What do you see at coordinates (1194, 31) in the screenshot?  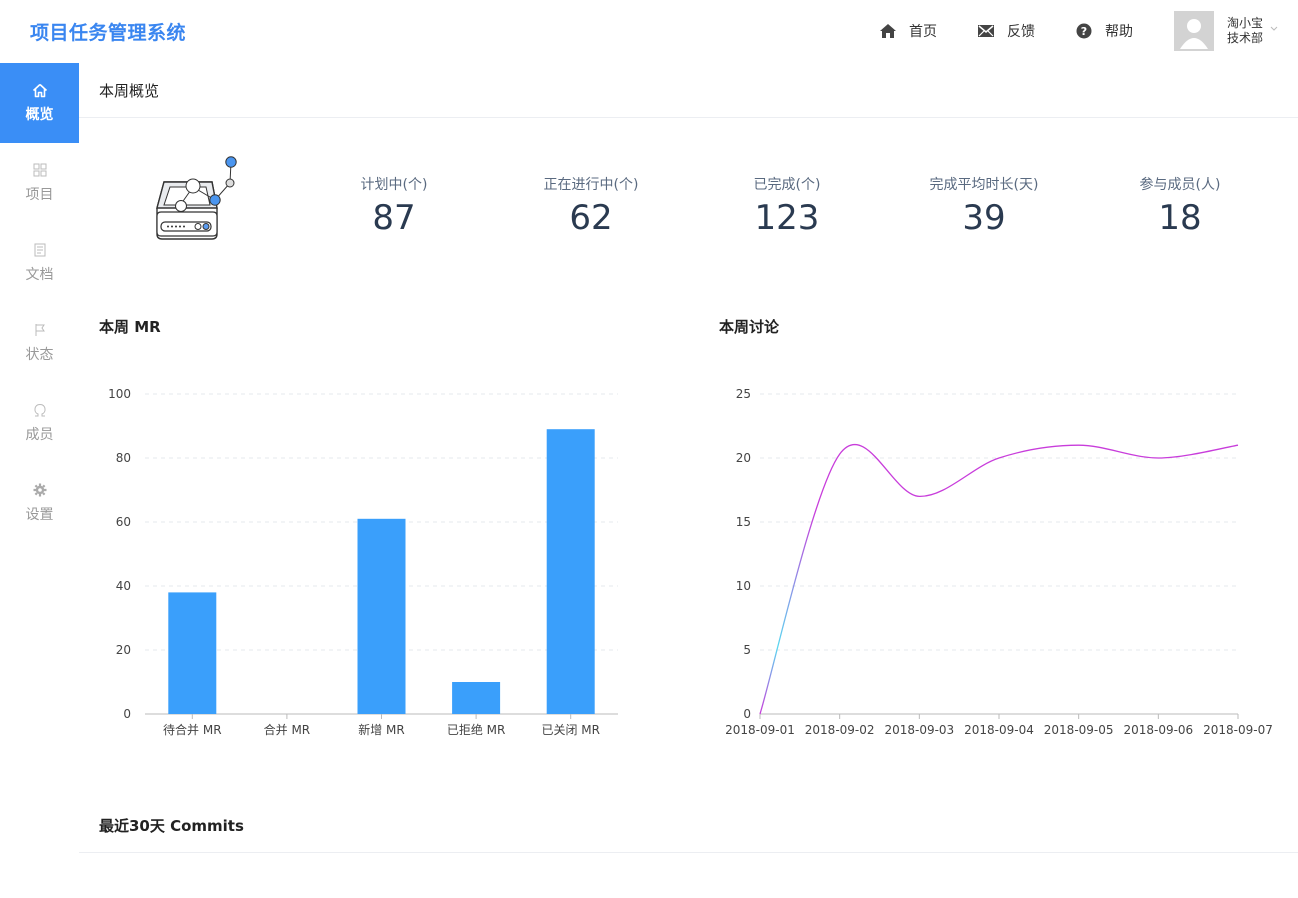 I see `avatar` at bounding box center [1194, 31].